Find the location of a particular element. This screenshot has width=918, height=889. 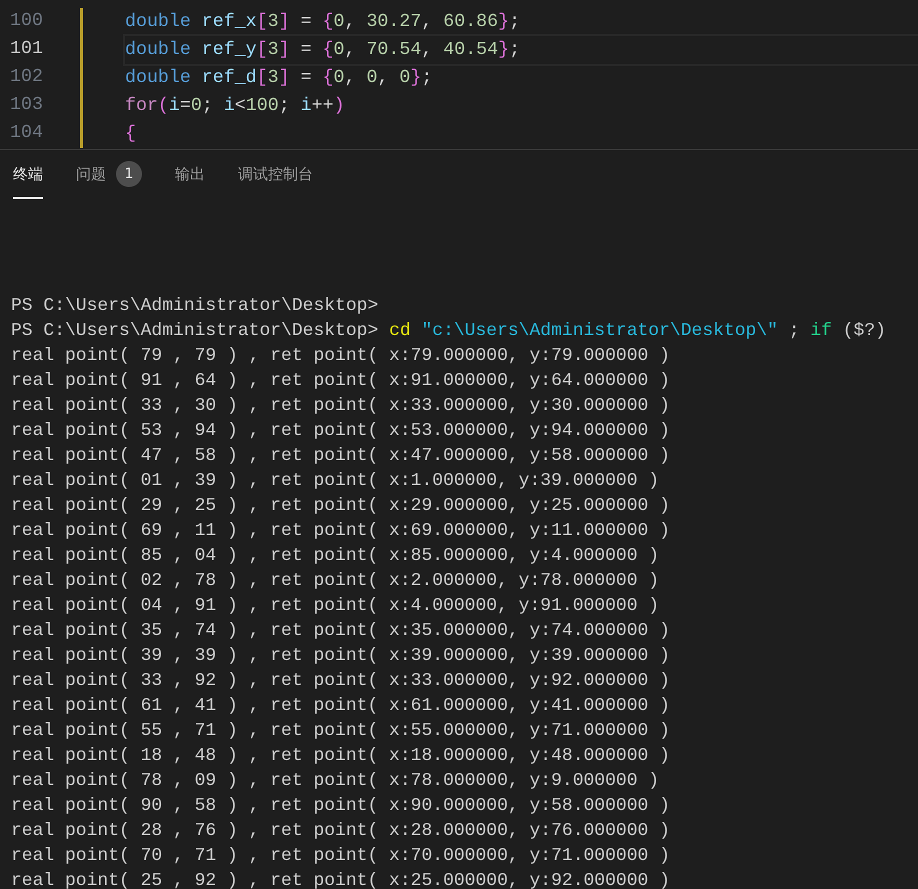

terminal-line: real point( 61 , 41 ) , ret point( x:61.000000, y:41.000000 ) is located at coordinates (341, 706).